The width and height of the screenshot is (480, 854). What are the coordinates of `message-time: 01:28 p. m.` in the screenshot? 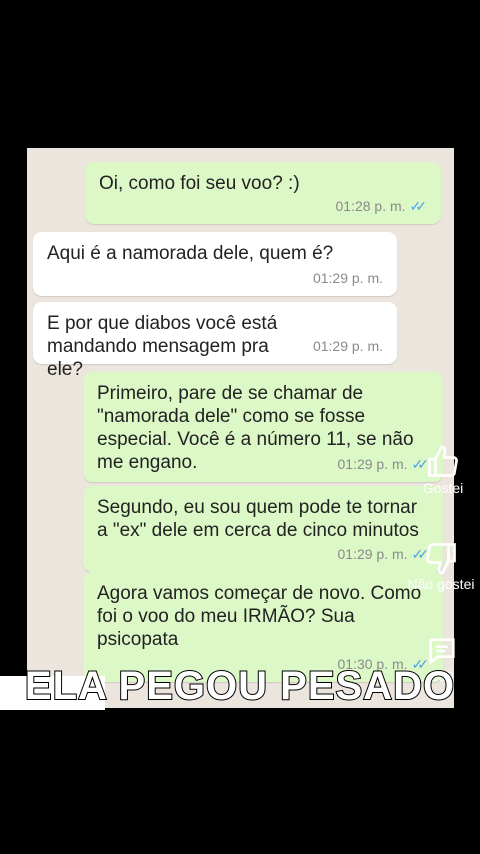 It's located at (370, 206).